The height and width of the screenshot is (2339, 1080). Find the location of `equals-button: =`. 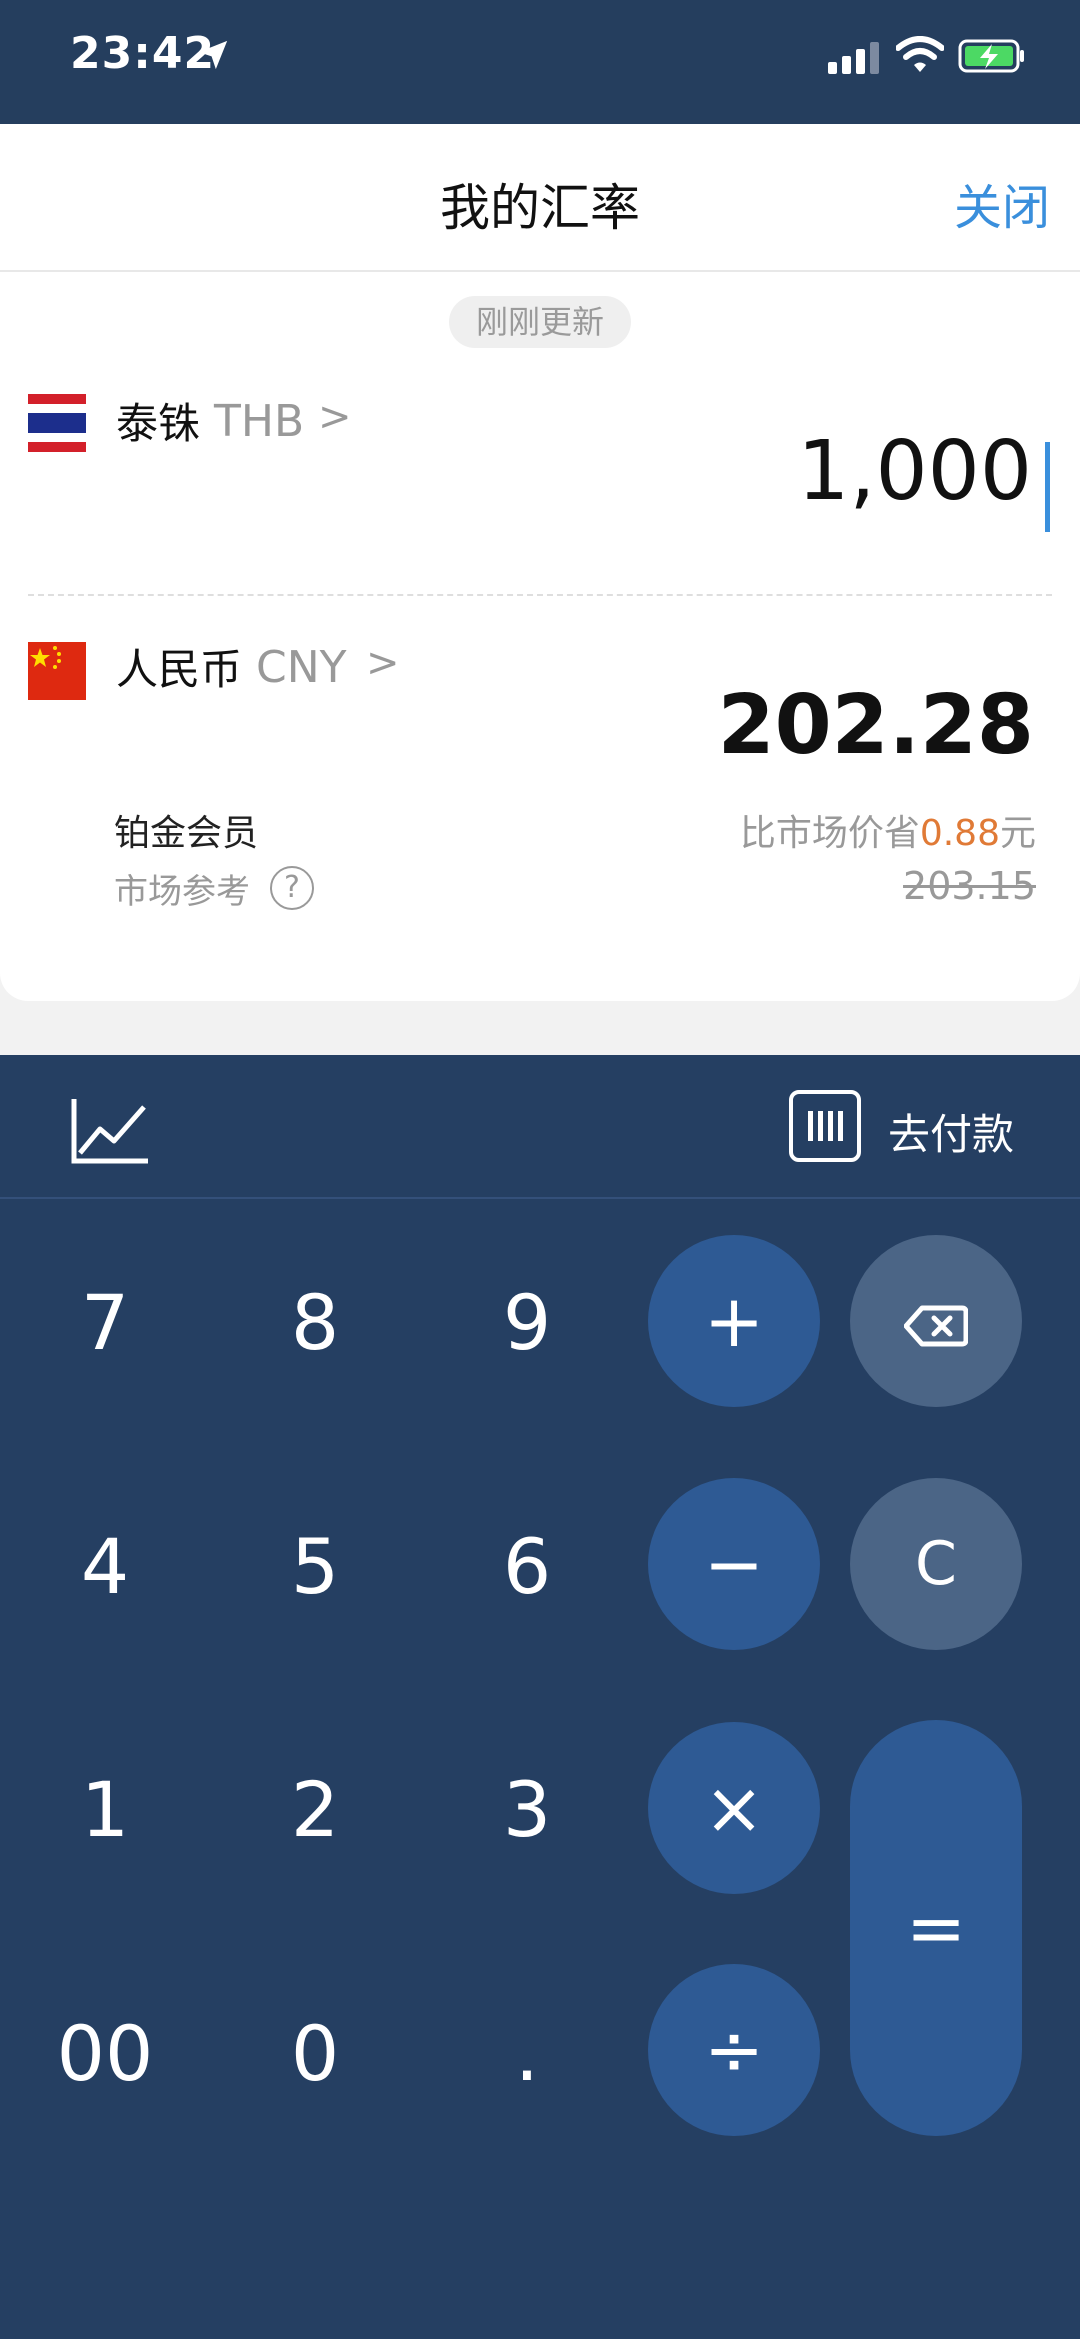

equals-button: = is located at coordinates (936, 1928).